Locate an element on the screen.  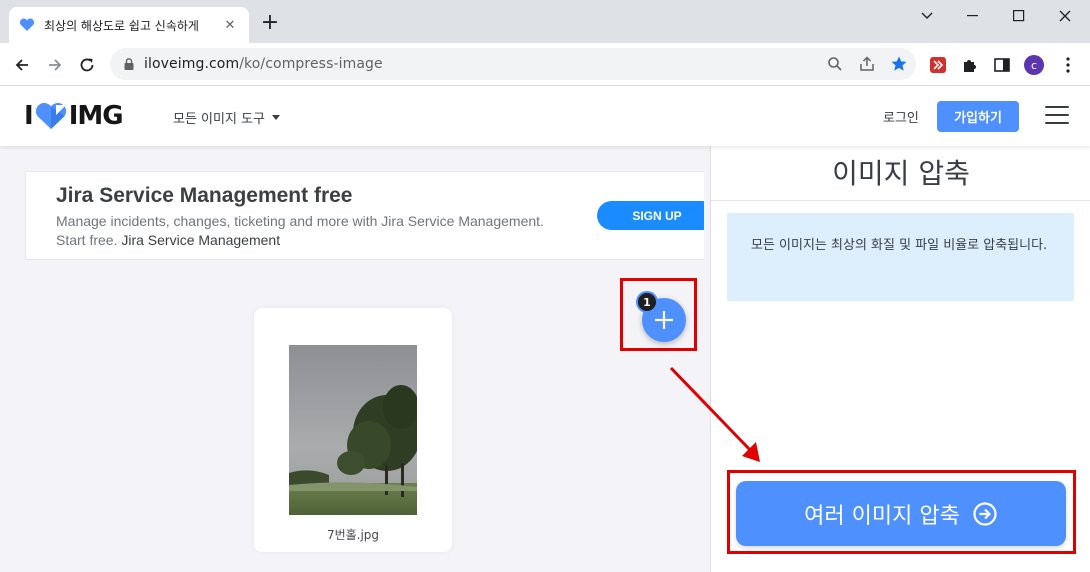
minimize-icon is located at coordinates (973, 16).